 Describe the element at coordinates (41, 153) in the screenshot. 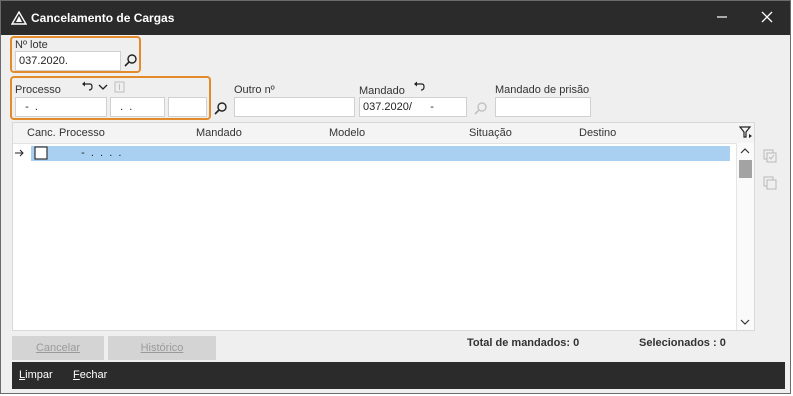

I see `cancel-checkbox` at that location.